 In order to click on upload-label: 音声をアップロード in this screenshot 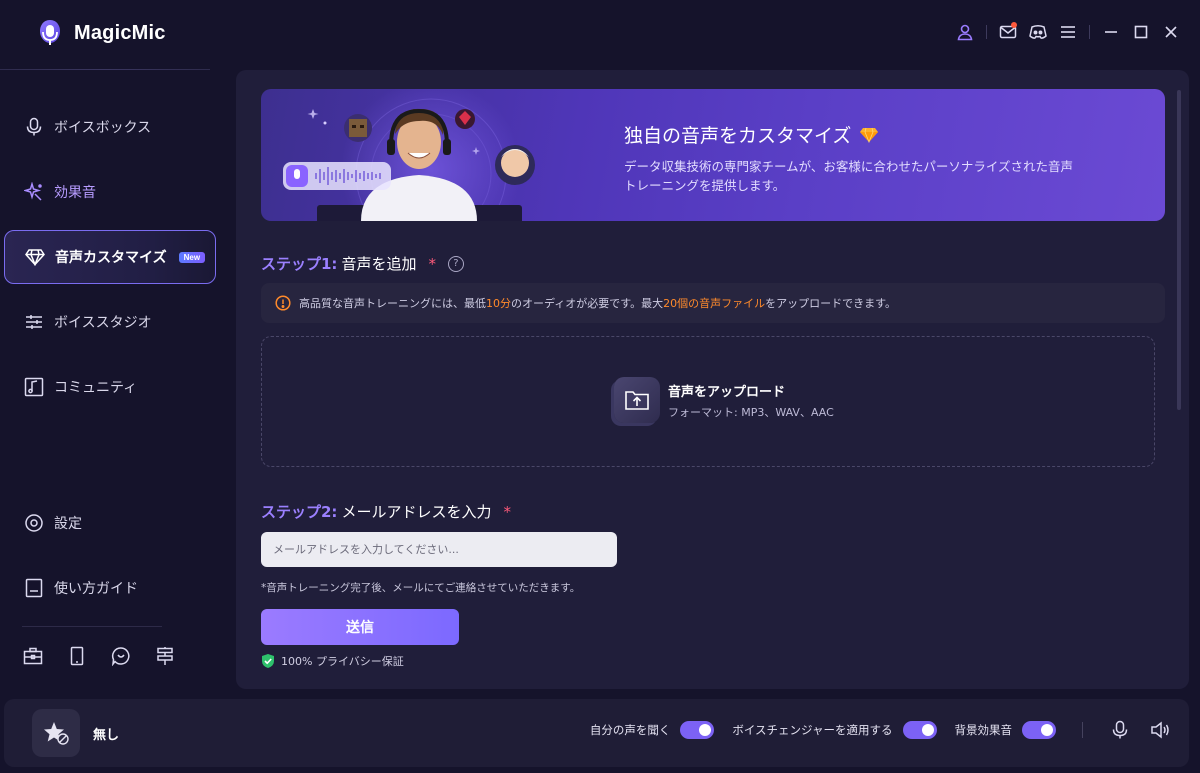, I will do `click(727, 392)`.